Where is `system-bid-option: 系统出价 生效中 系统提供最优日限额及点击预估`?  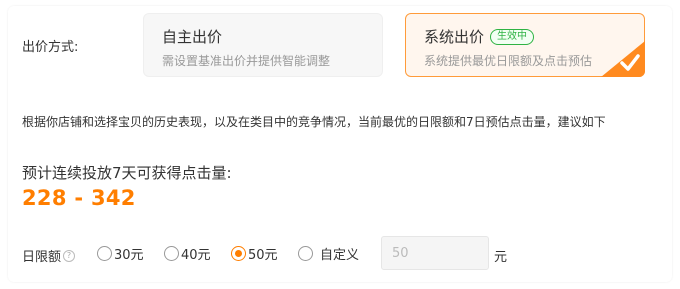 system-bid-option: 系统出价 生效中 系统提供最优日限额及点击预估 is located at coordinates (525, 45).